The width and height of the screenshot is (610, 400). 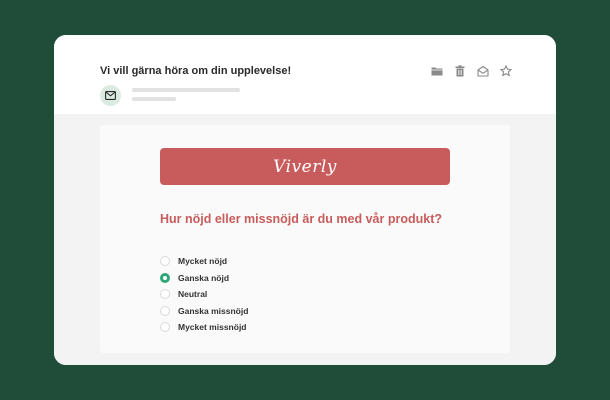 What do you see at coordinates (154, 99) in the screenshot?
I see `sender-address-placeholder` at bounding box center [154, 99].